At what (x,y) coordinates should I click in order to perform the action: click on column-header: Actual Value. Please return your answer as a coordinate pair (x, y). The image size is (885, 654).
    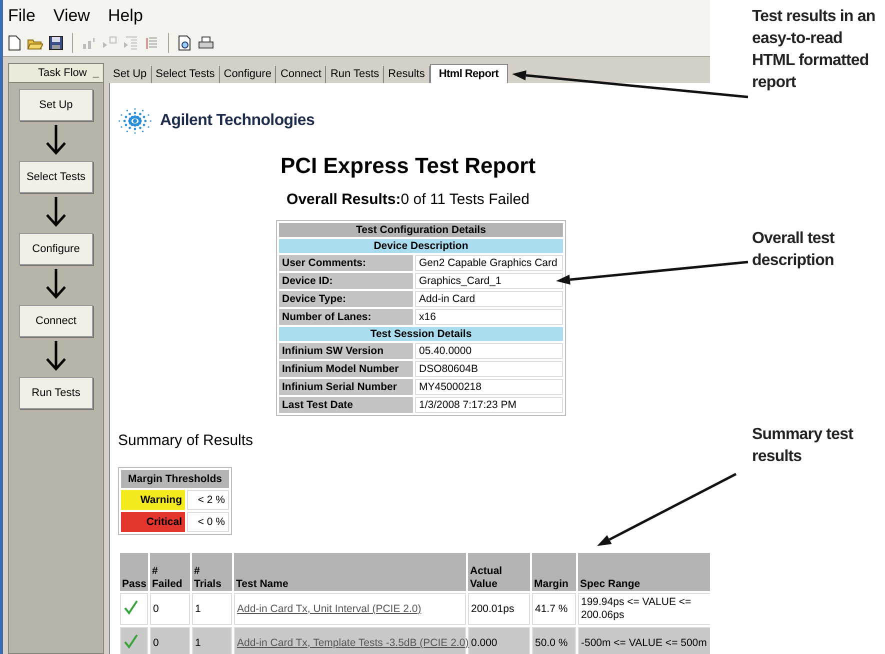
    Looking at the image, I should click on (499, 572).